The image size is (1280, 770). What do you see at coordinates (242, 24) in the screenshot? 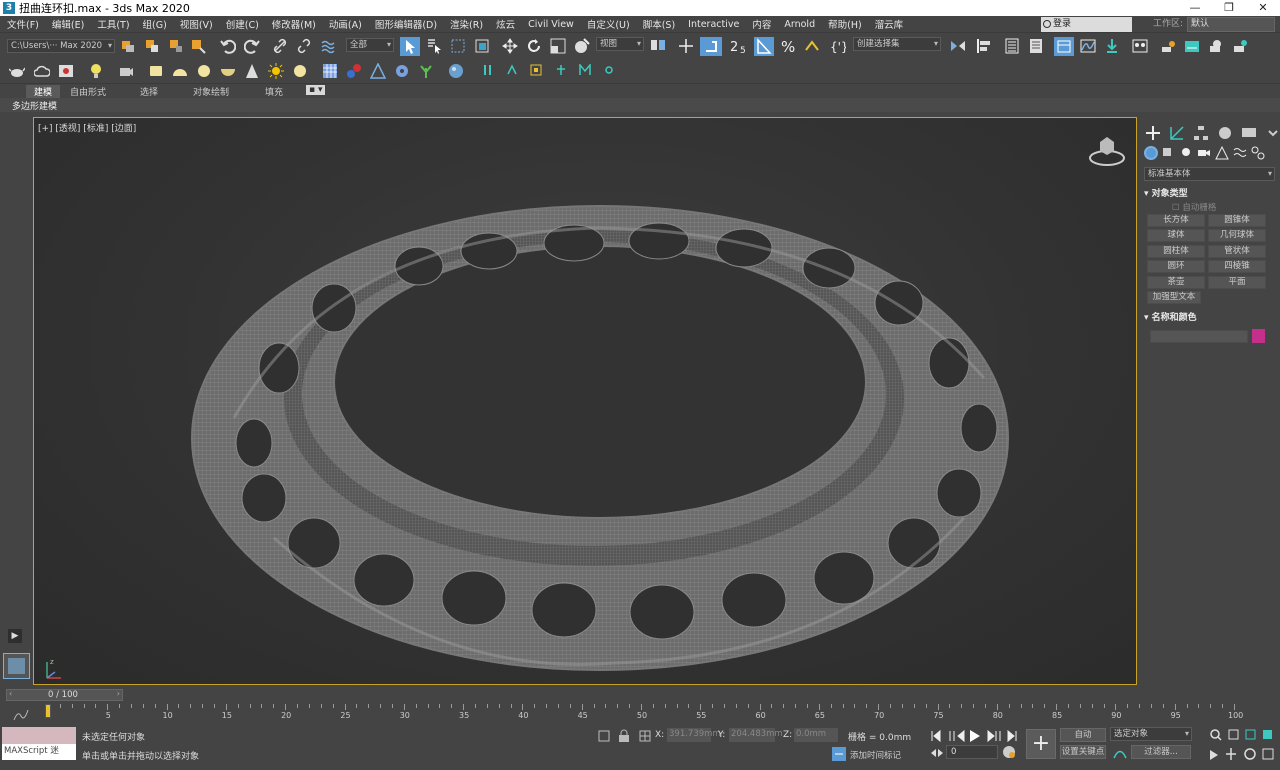
I see `menu-item: 创建(C)` at bounding box center [242, 24].